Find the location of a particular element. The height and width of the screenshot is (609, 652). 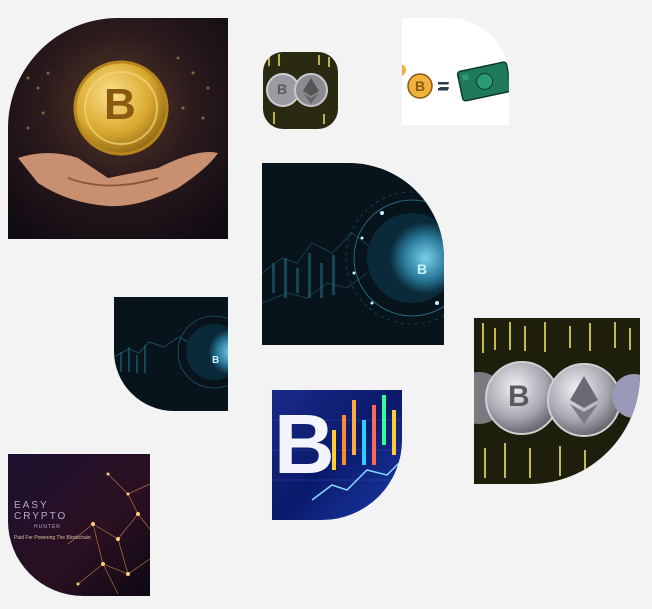

logo-tagline: Paid For Powering The Blockchain is located at coordinates (52, 538).